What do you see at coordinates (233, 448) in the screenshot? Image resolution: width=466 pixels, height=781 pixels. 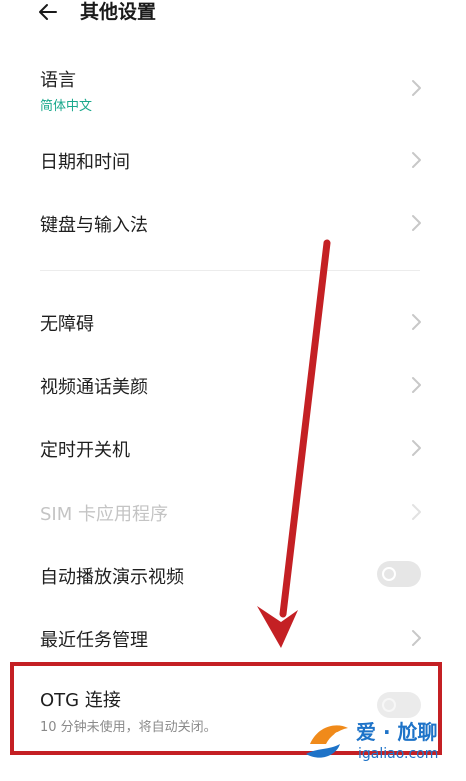 I see `settings-item-scheduled-power: 定时开关机` at bounding box center [233, 448].